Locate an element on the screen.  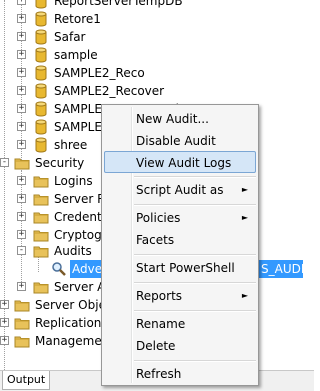
magnifier-icon is located at coordinates (59, 269).